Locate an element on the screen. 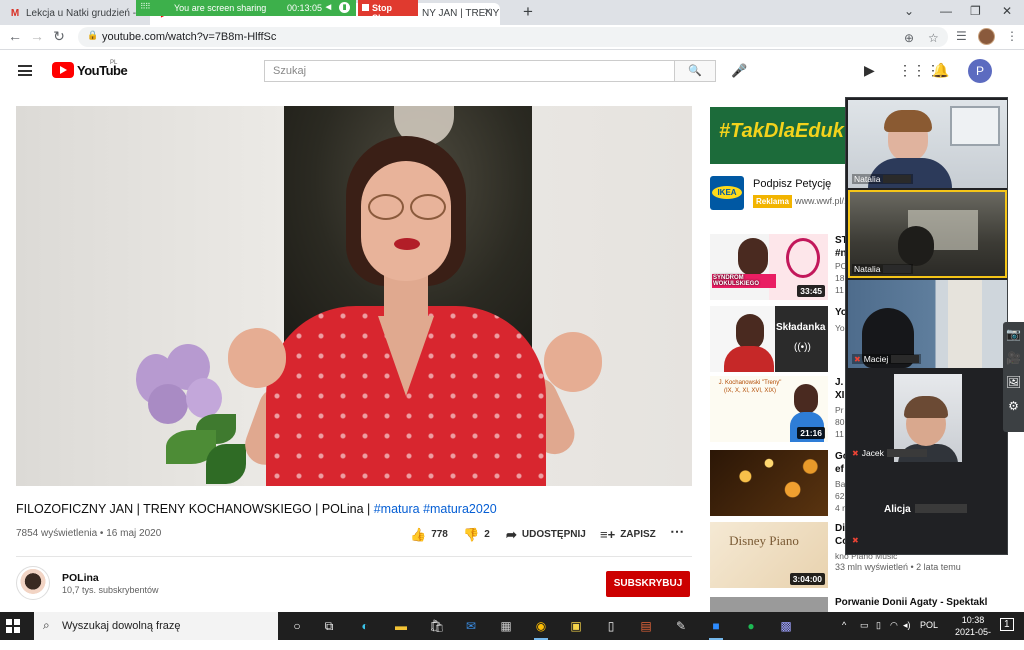 This screenshot has width=1024, height=650. browser-tab-gmail: M Lekcja u Natki grudzień - na is located at coordinates (75, 14).